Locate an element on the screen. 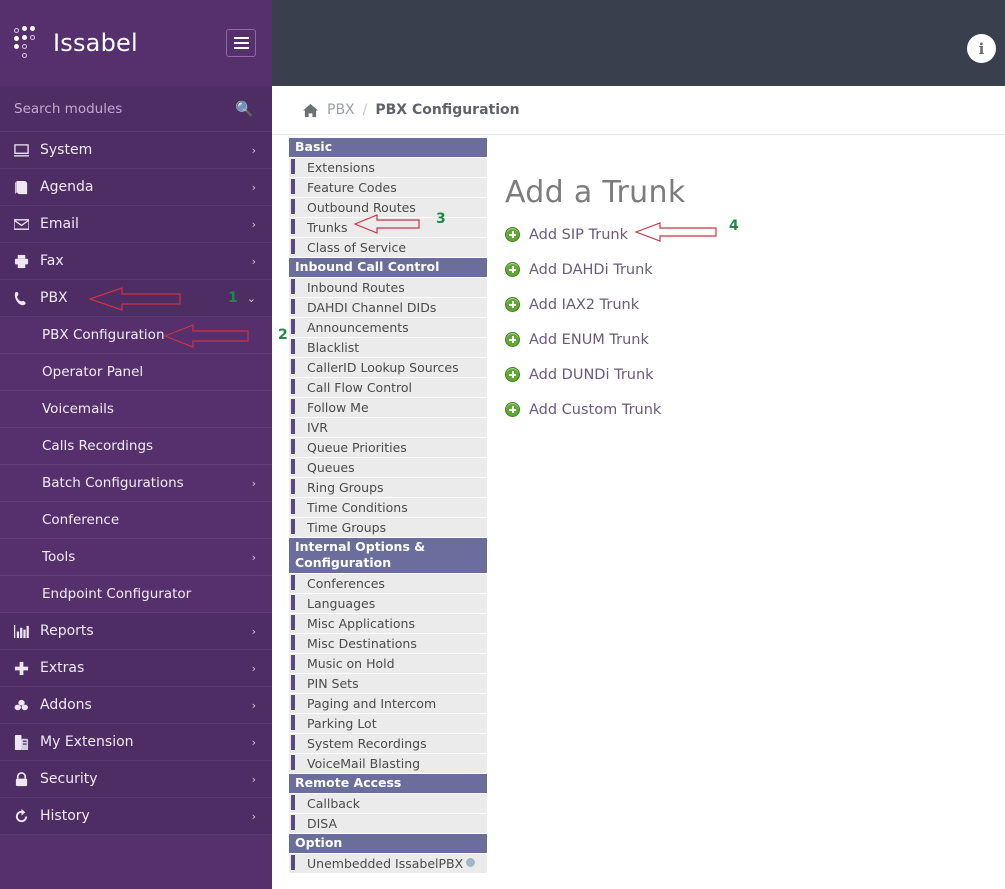  sidebar-item-label: Voicemails is located at coordinates (78, 409).